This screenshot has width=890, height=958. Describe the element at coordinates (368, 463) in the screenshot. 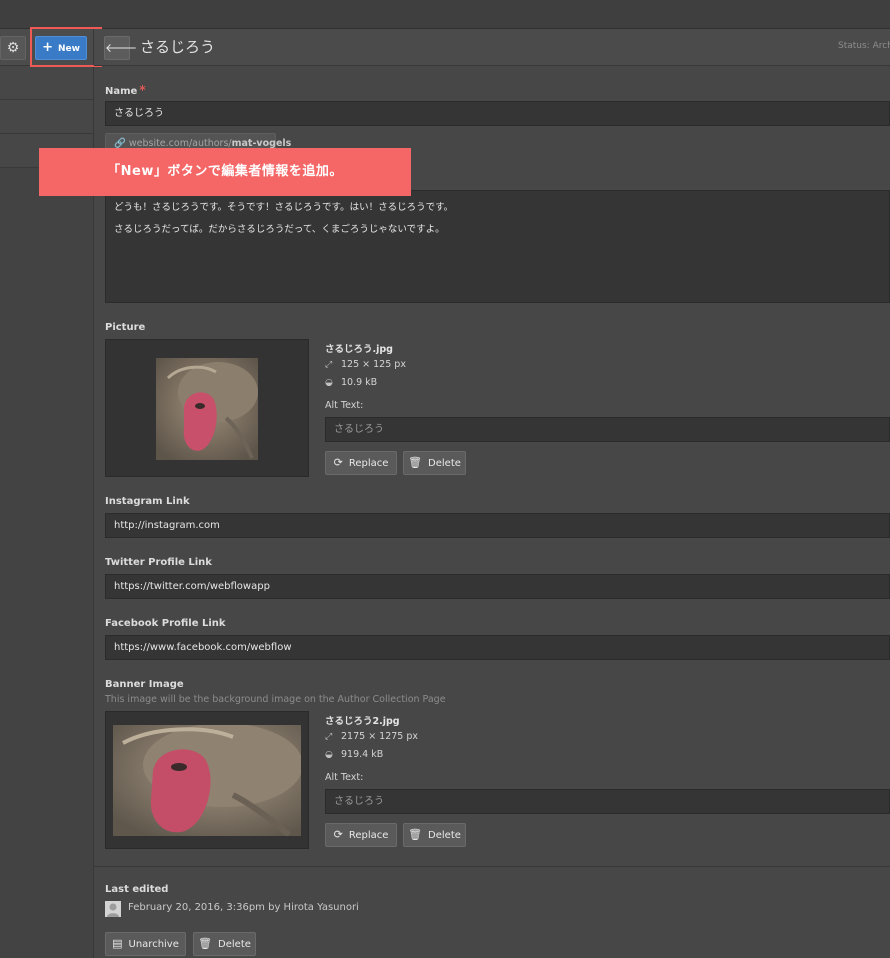

I see `picture-replace-label: Replace` at that location.